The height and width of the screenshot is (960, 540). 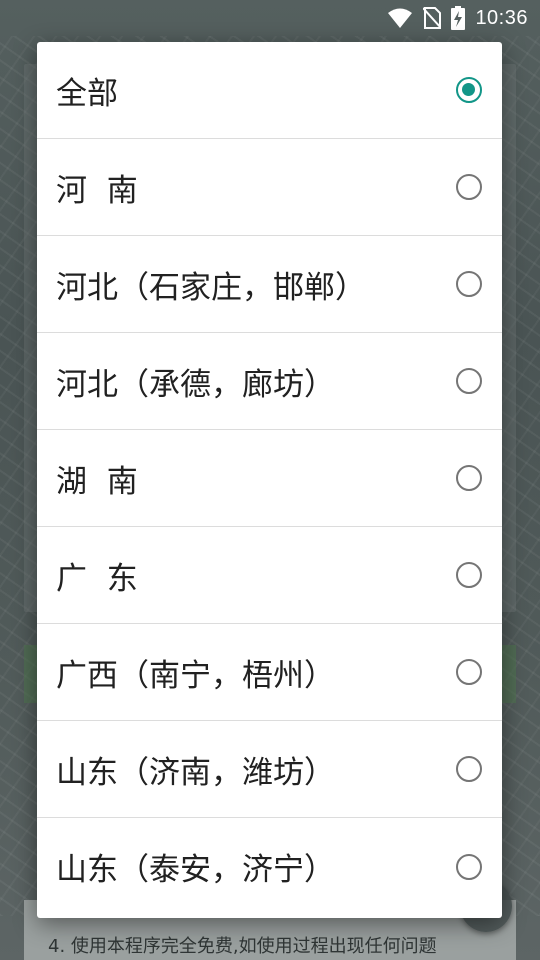 I want to click on radio-button-checked, so click(x=469, y=90).